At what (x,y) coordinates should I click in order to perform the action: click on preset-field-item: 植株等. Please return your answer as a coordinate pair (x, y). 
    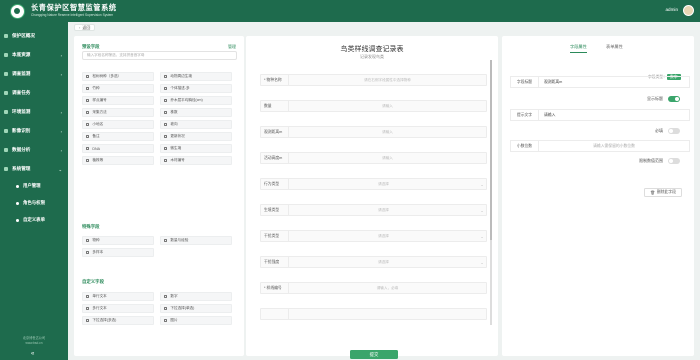
    Looking at the image, I should click on (118, 160).